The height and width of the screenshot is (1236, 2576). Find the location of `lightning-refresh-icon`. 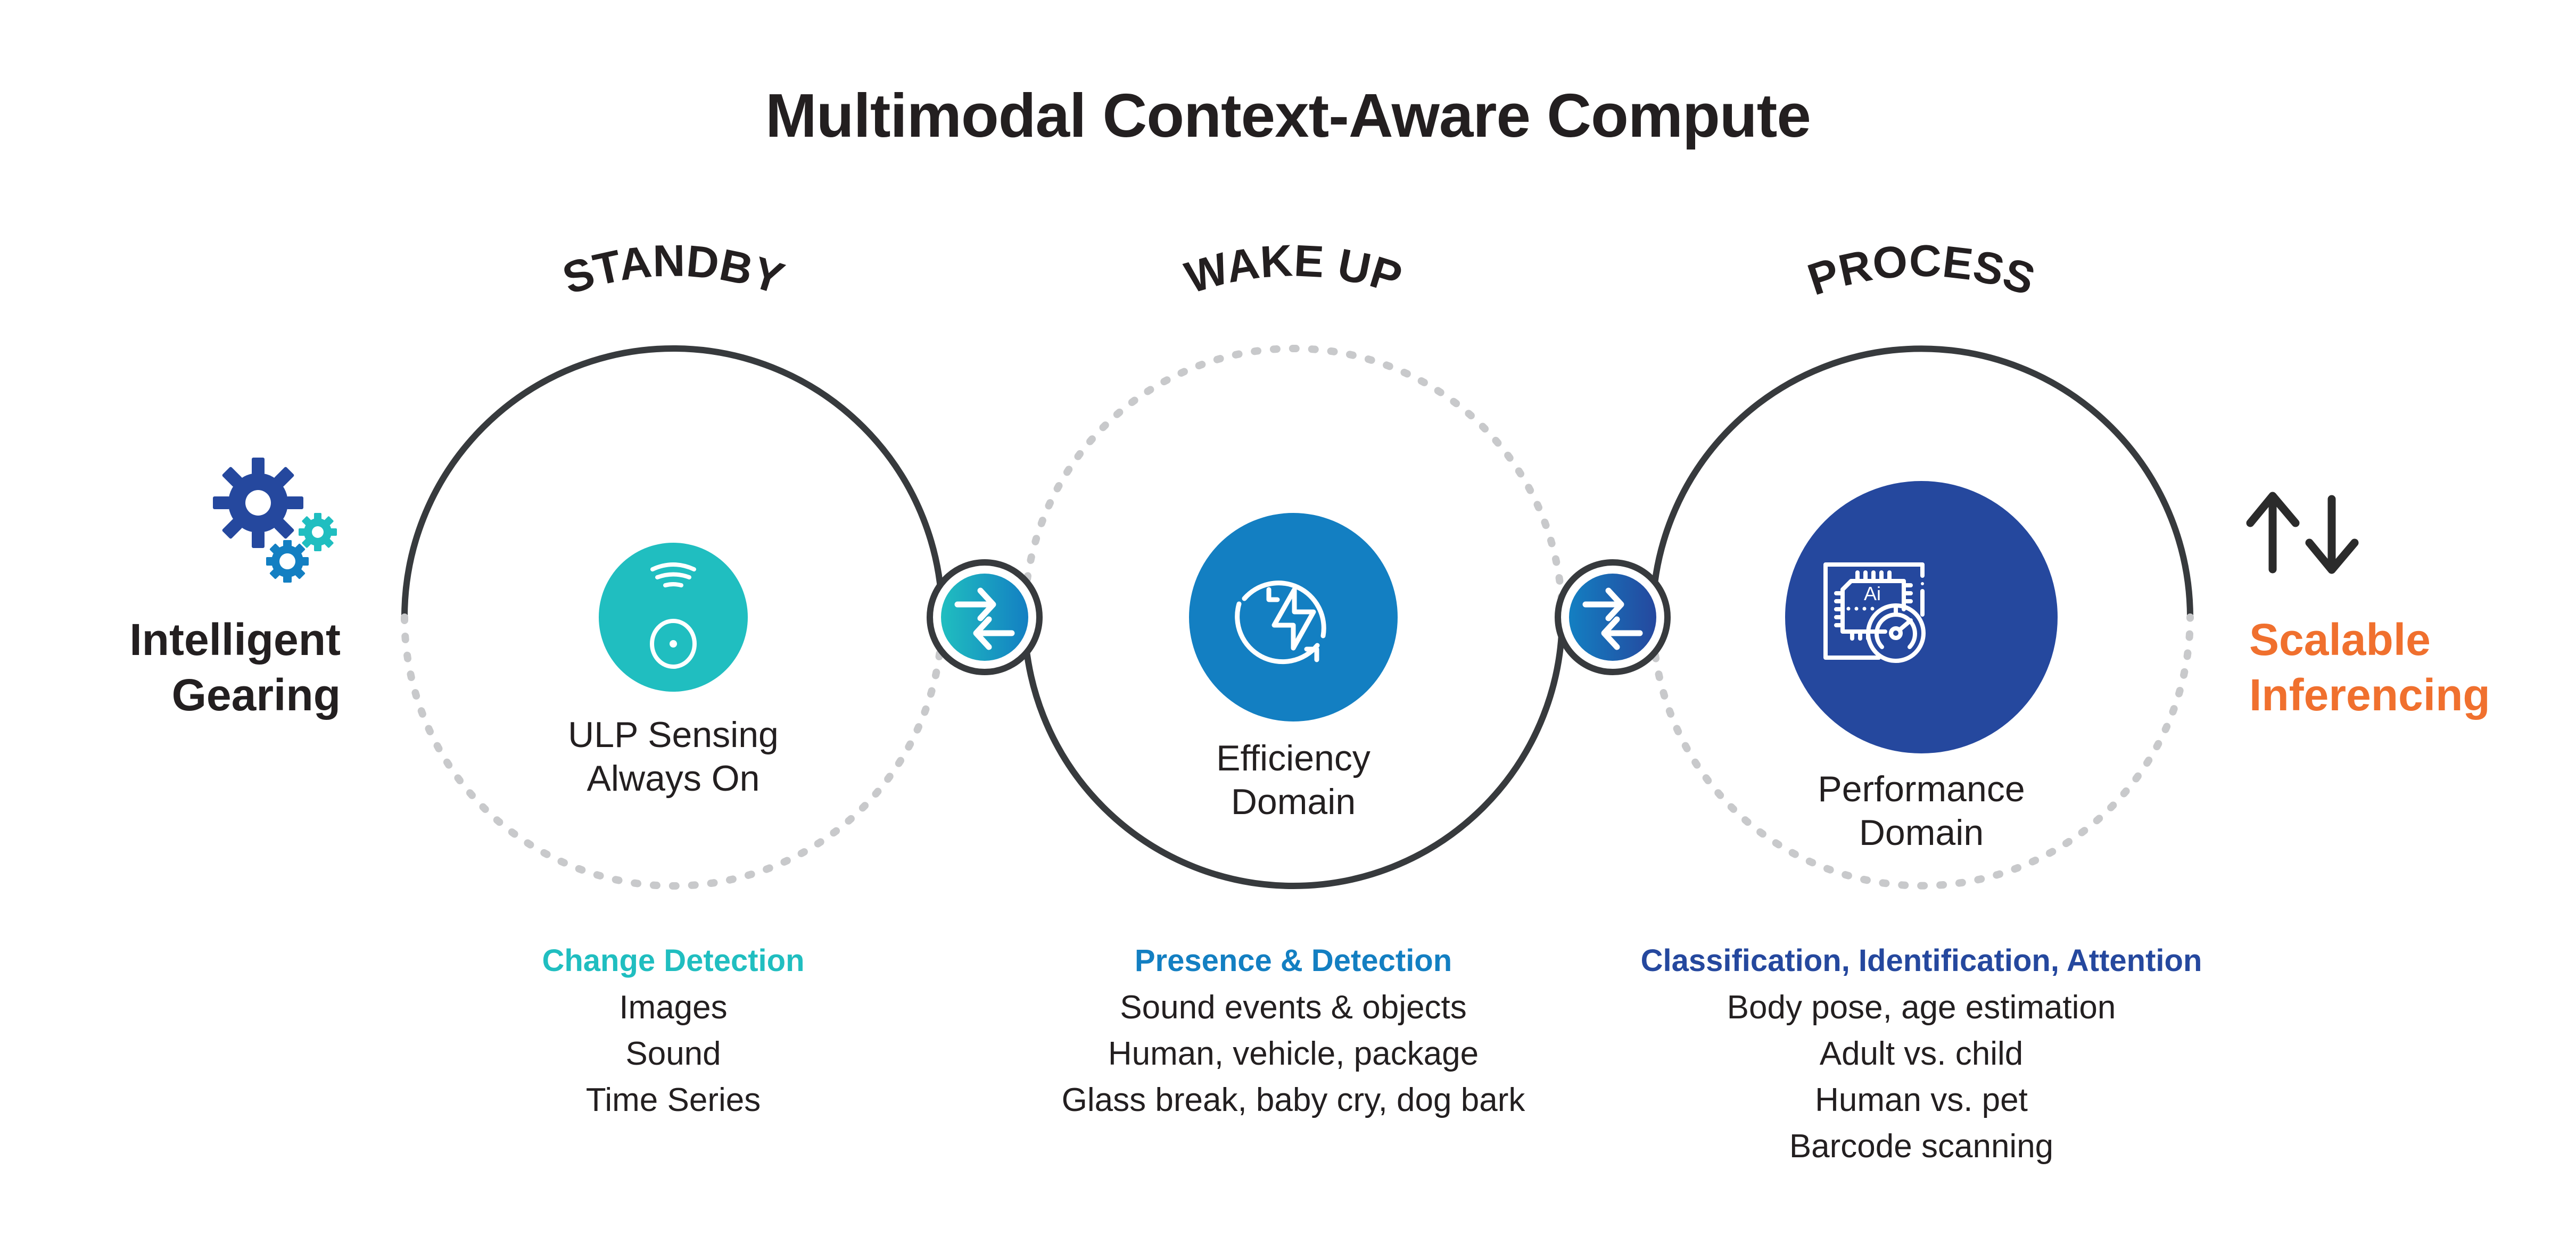

lightning-refresh-icon is located at coordinates (1293, 617).